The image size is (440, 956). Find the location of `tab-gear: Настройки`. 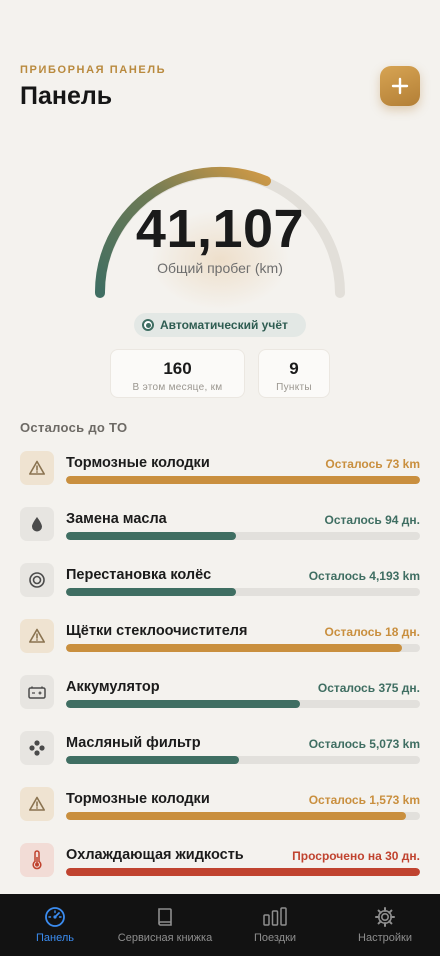

tab-gear: Настройки is located at coordinates (385, 925).